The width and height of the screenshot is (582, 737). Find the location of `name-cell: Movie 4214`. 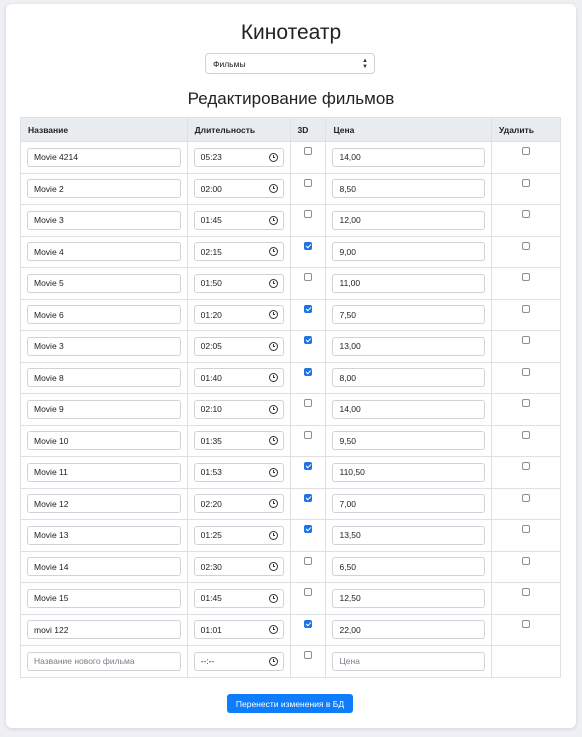

name-cell: Movie 4214 is located at coordinates (104, 157).